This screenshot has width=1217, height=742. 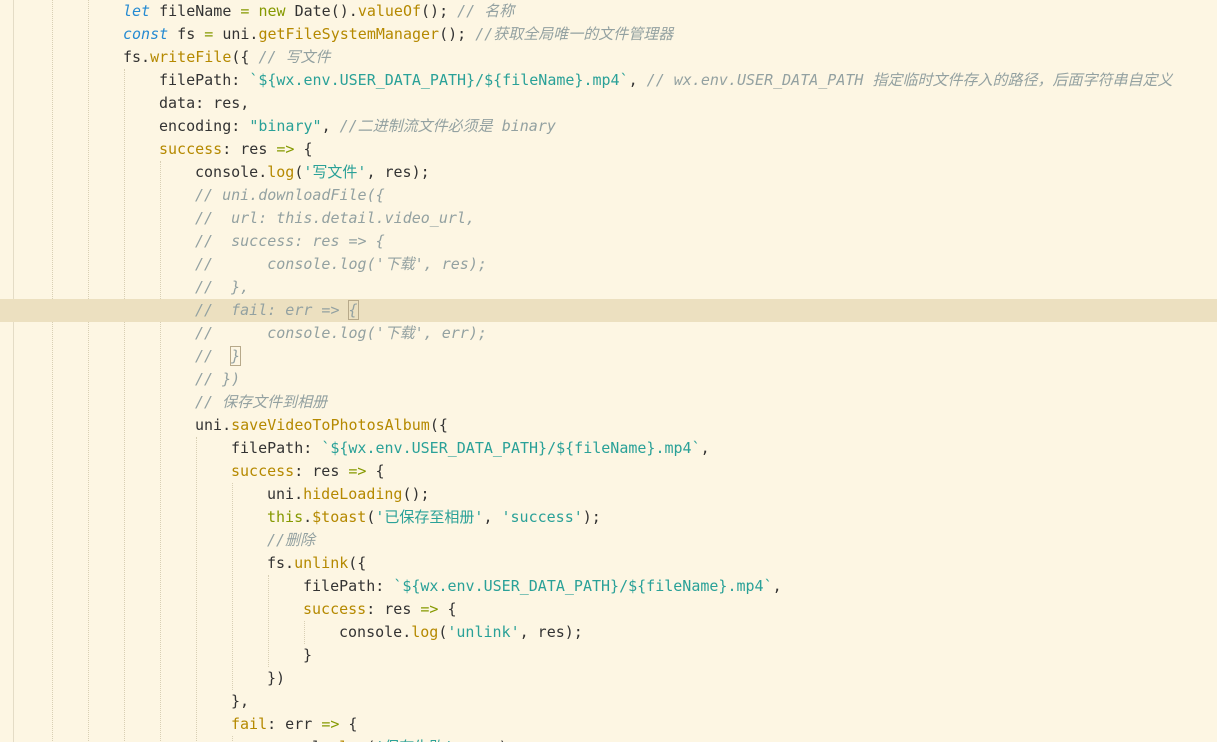 I want to click on code-text: // url: this.detail.video_url,, so click(x=335, y=218).